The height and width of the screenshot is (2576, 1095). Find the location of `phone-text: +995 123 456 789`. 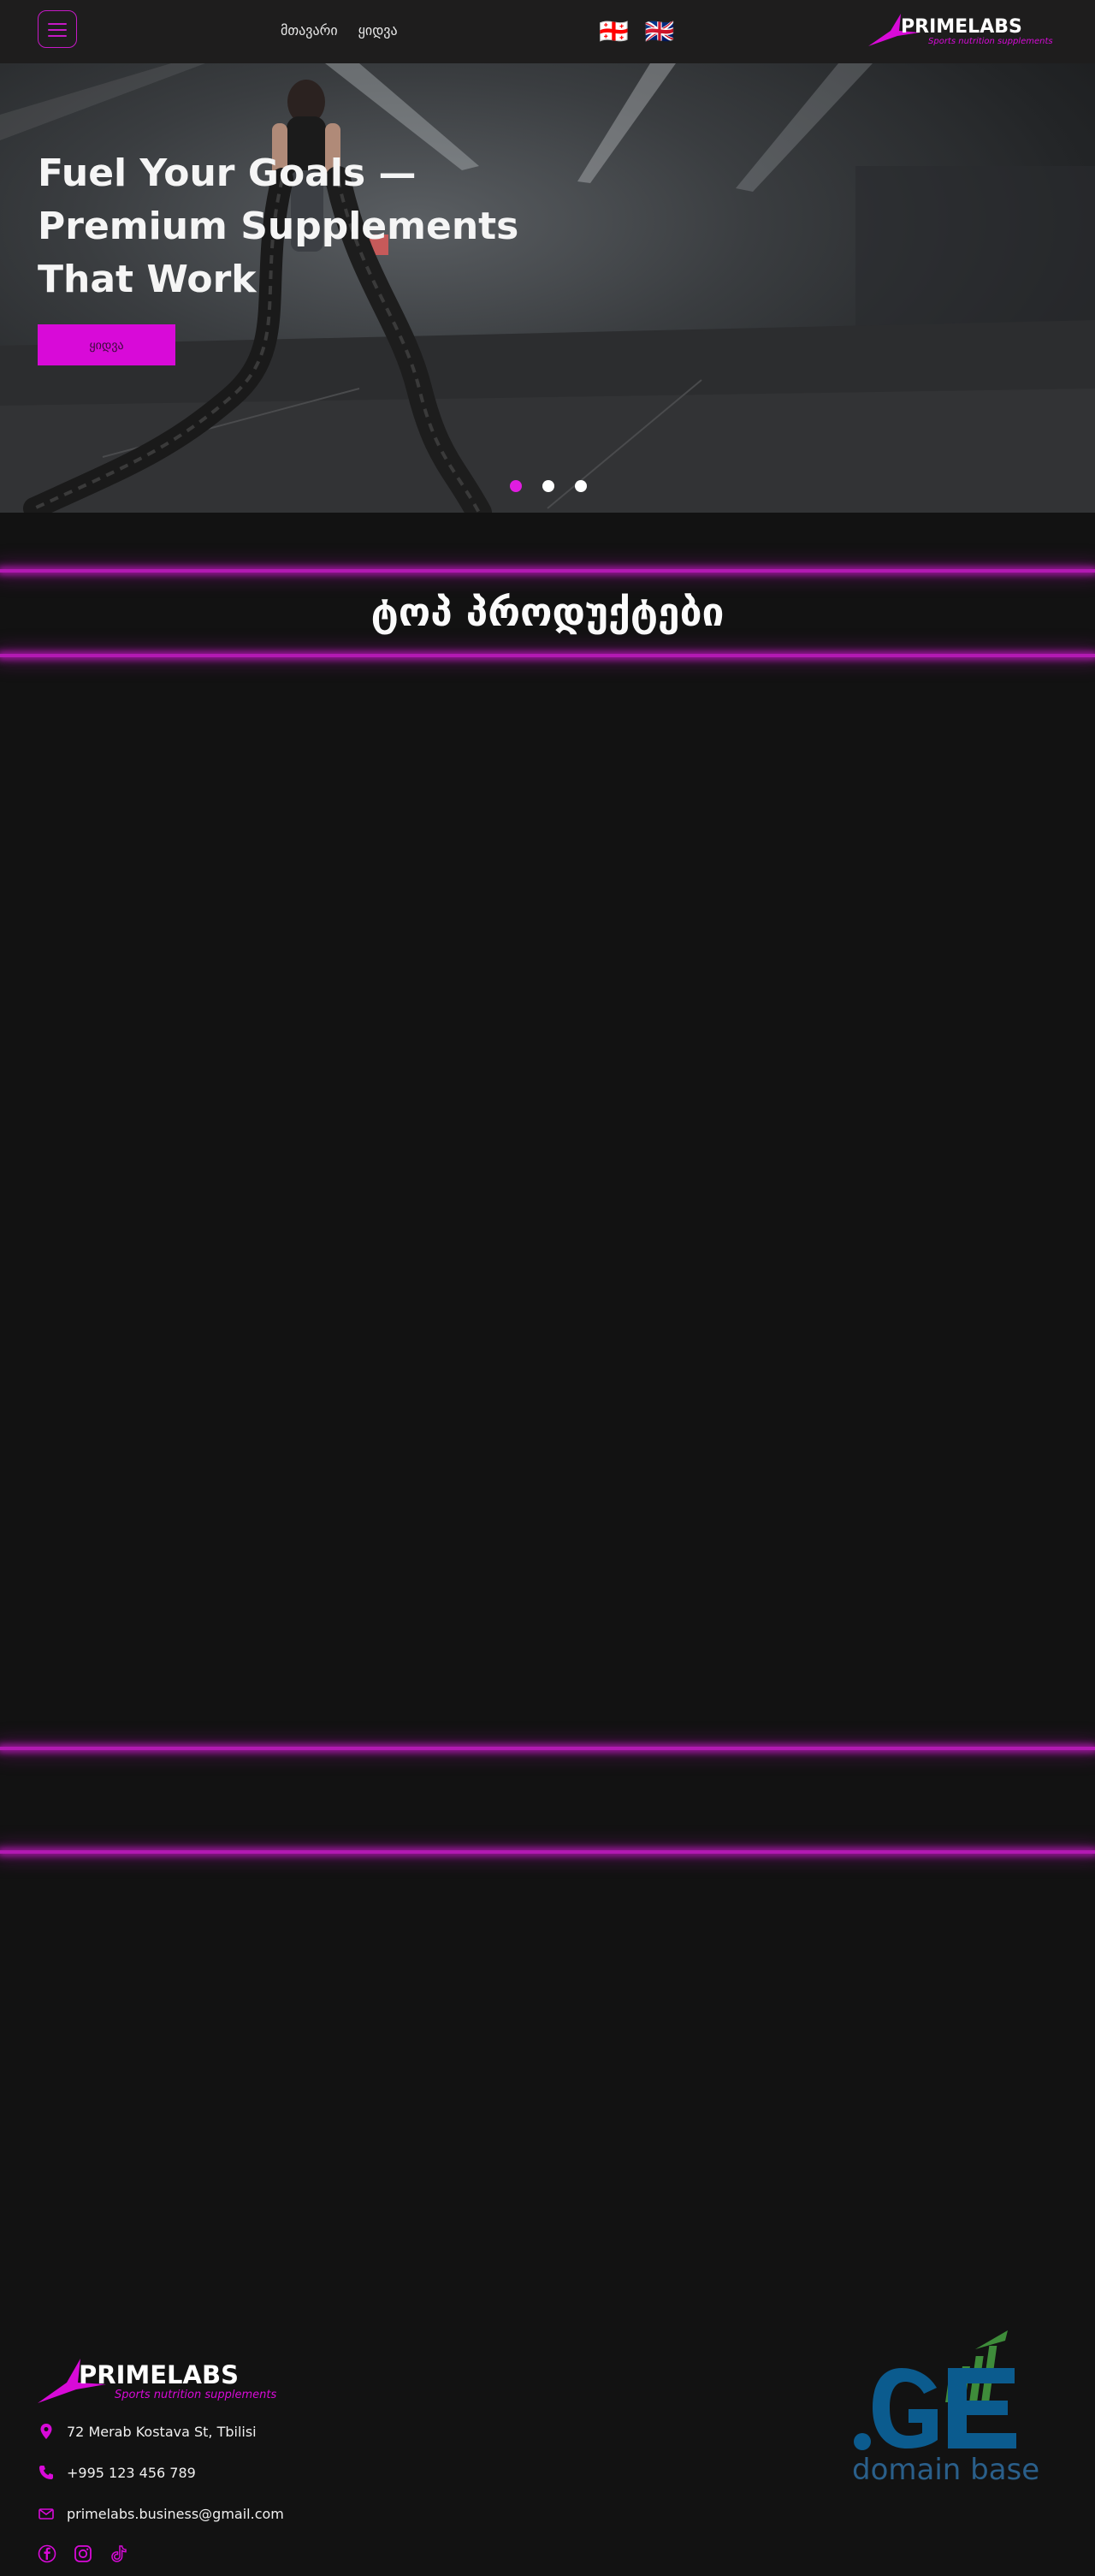

phone-text: +995 123 456 789 is located at coordinates (131, 2473).